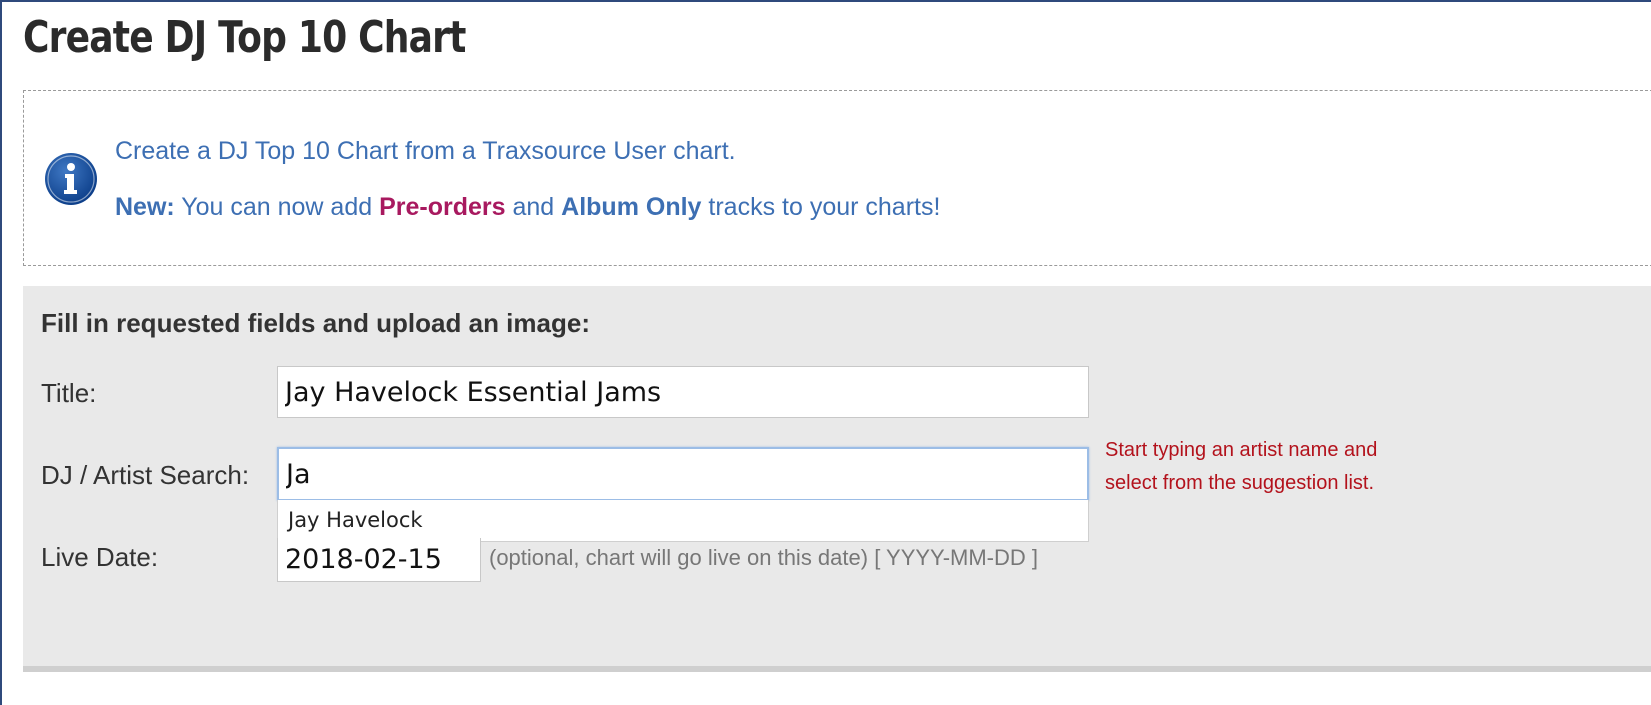 The image size is (1651, 705). I want to click on title-label: Title:, so click(69, 393).